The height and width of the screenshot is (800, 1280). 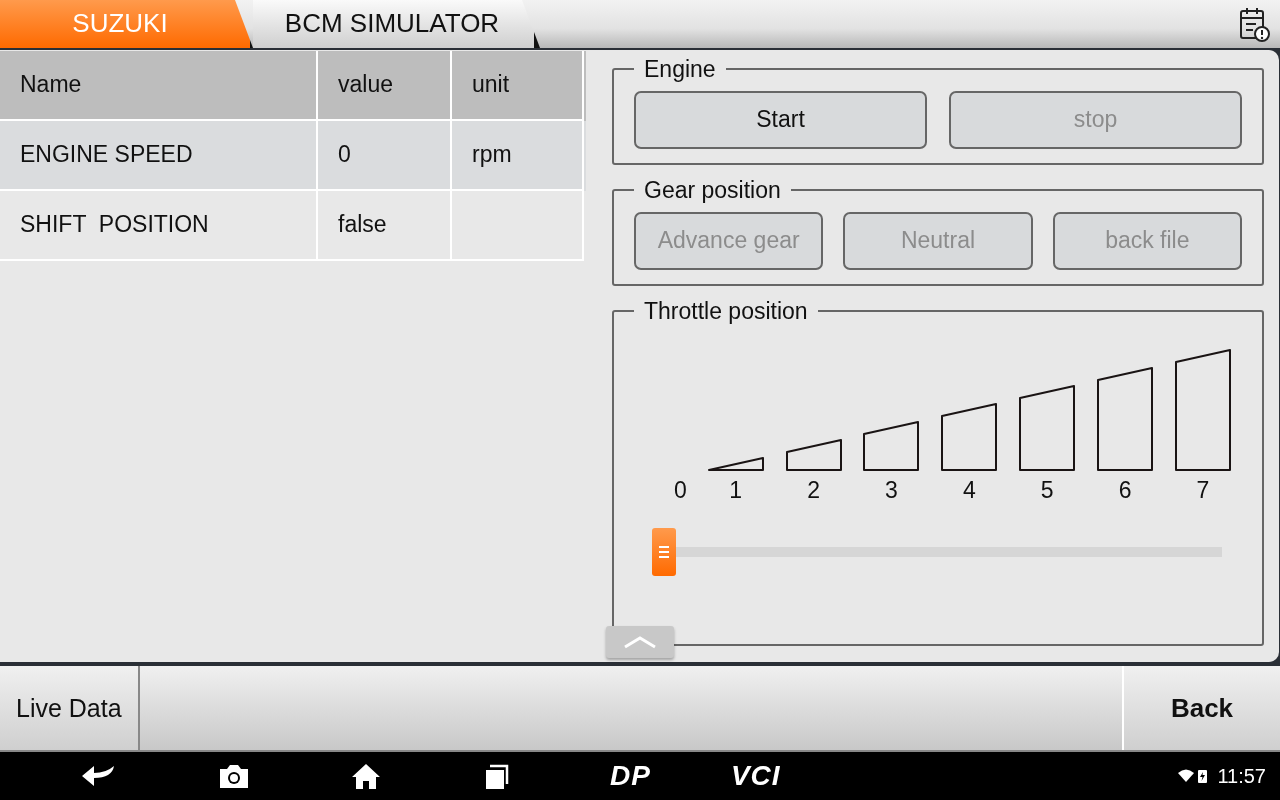 I want to click on logo-text: DP, so click(x=630, y=776).